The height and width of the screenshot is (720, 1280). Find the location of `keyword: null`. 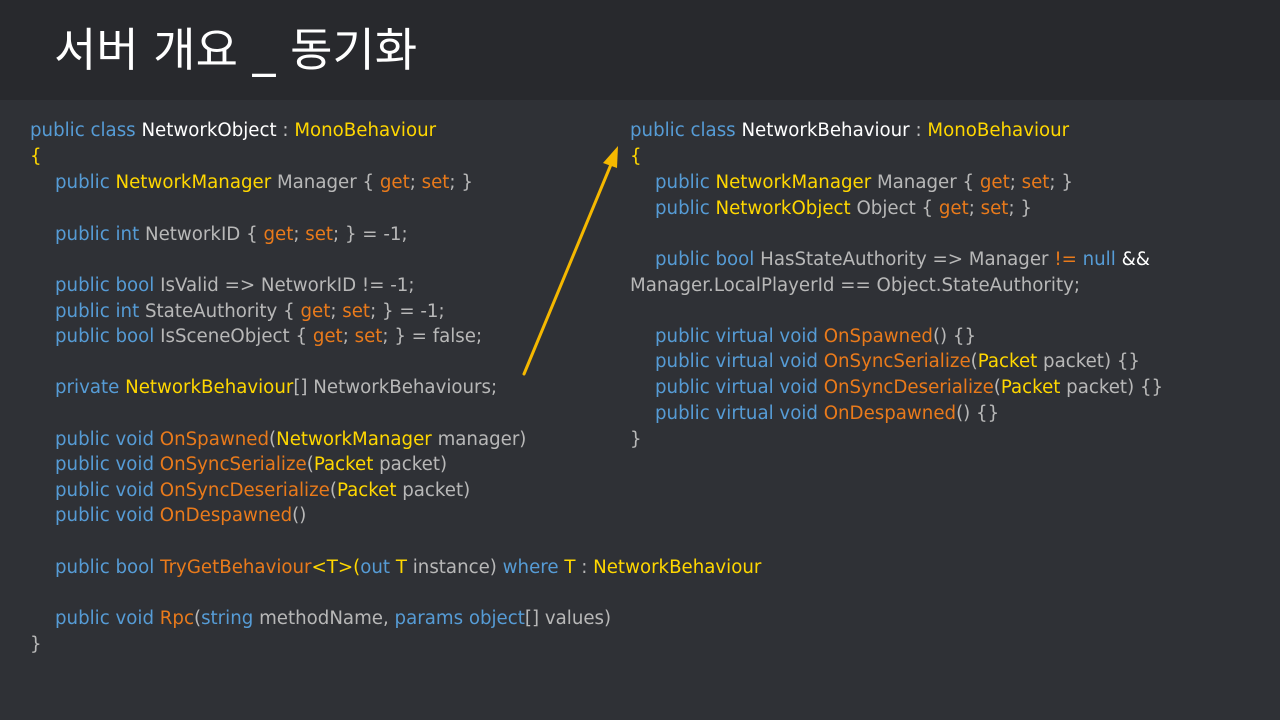

keyword: null is located at coordinates (1096, 259).